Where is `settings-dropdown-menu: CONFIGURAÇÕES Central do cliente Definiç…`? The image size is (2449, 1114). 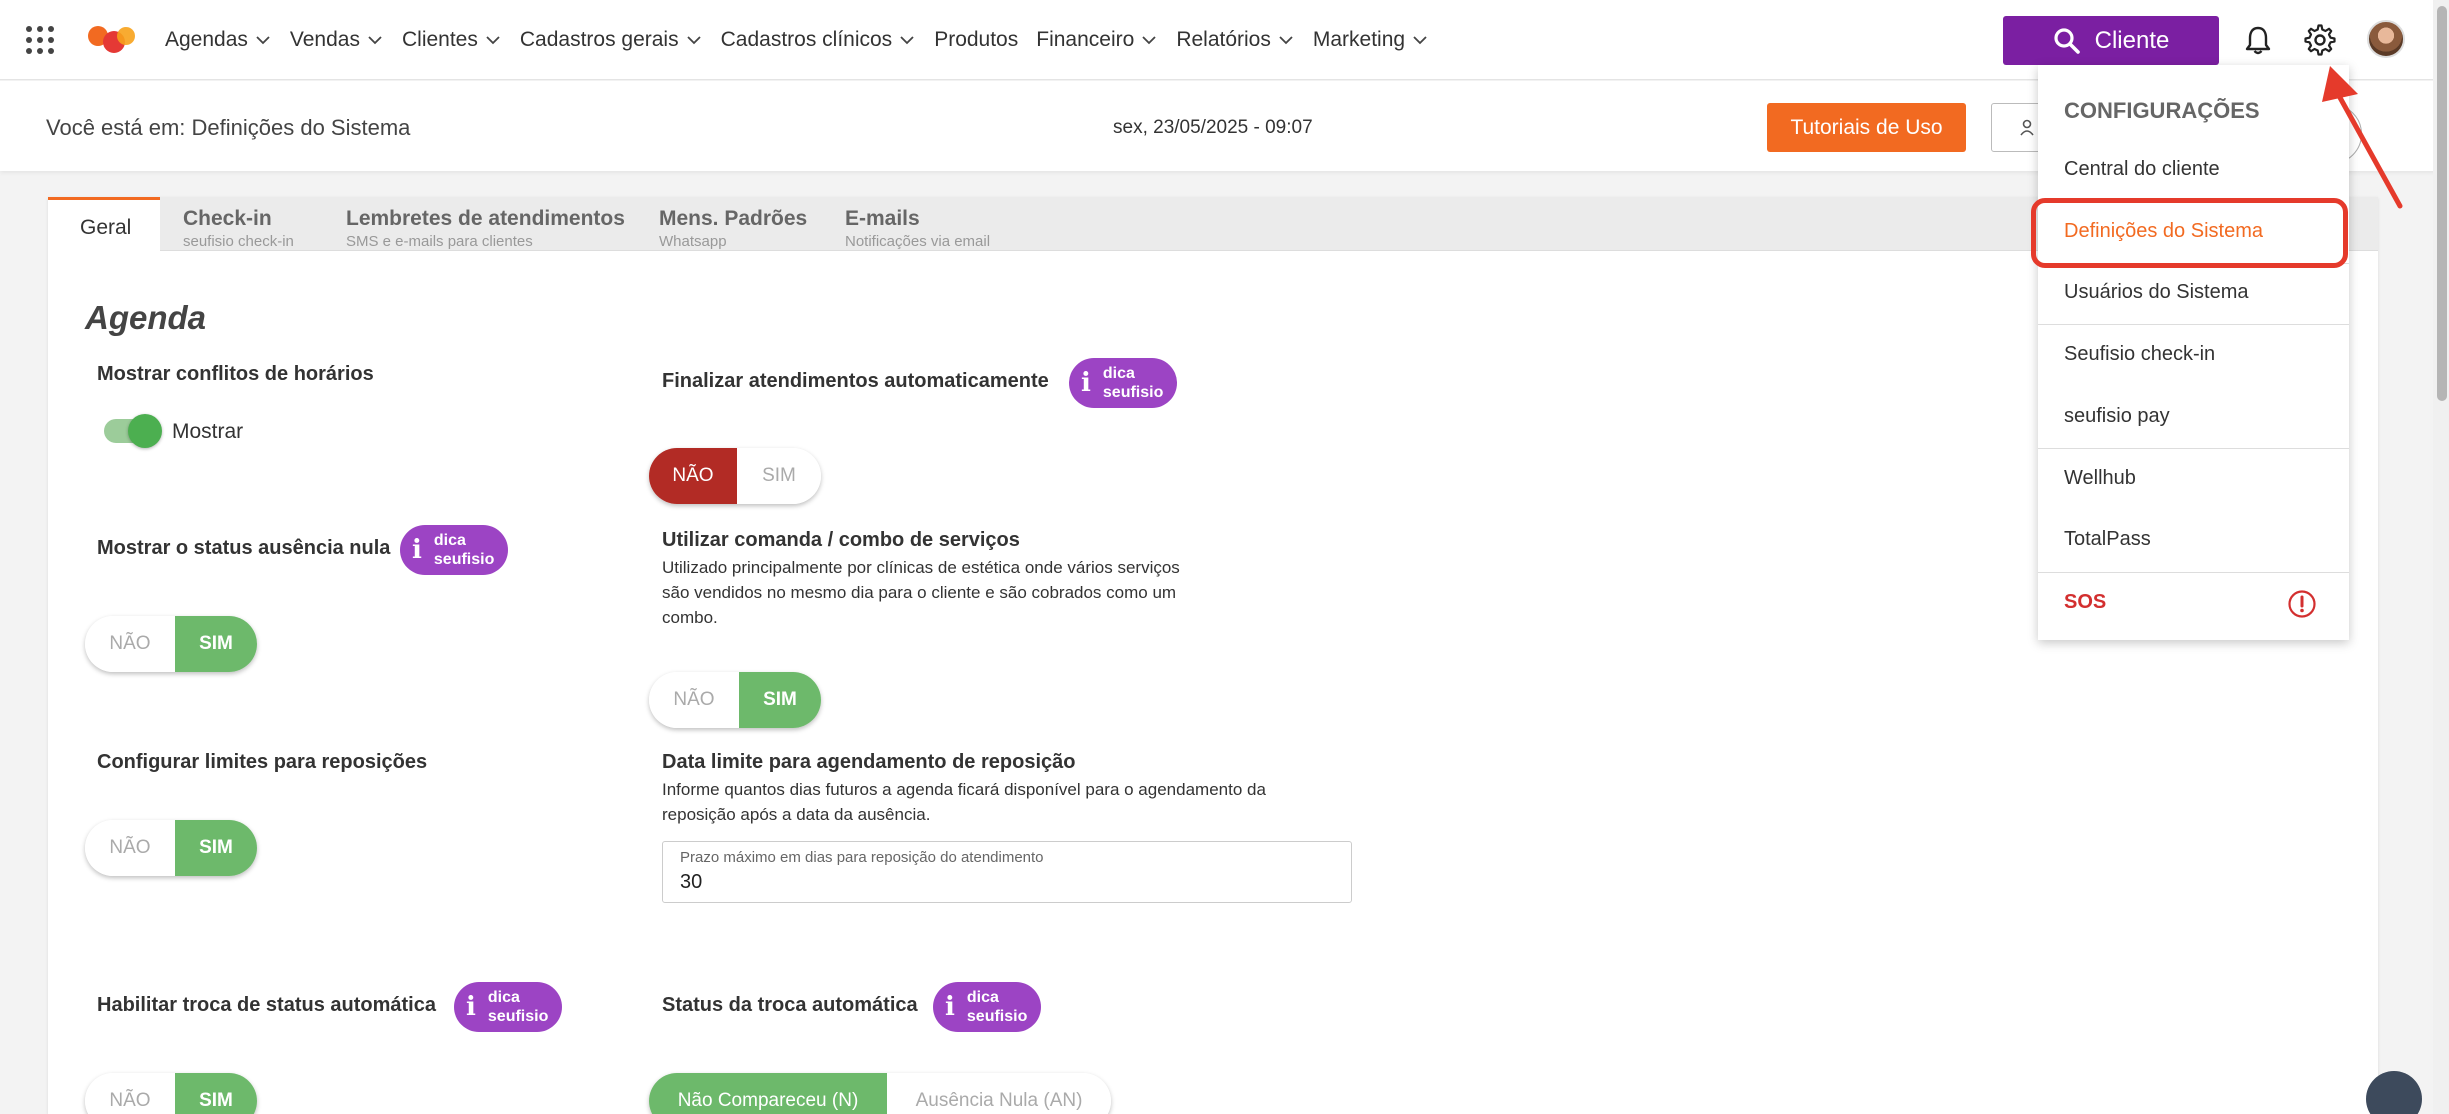 settings-dropdown-menu: CONFIGURAÇÕES Central do cliente Definiç… is located at coordinates (2193, 352).